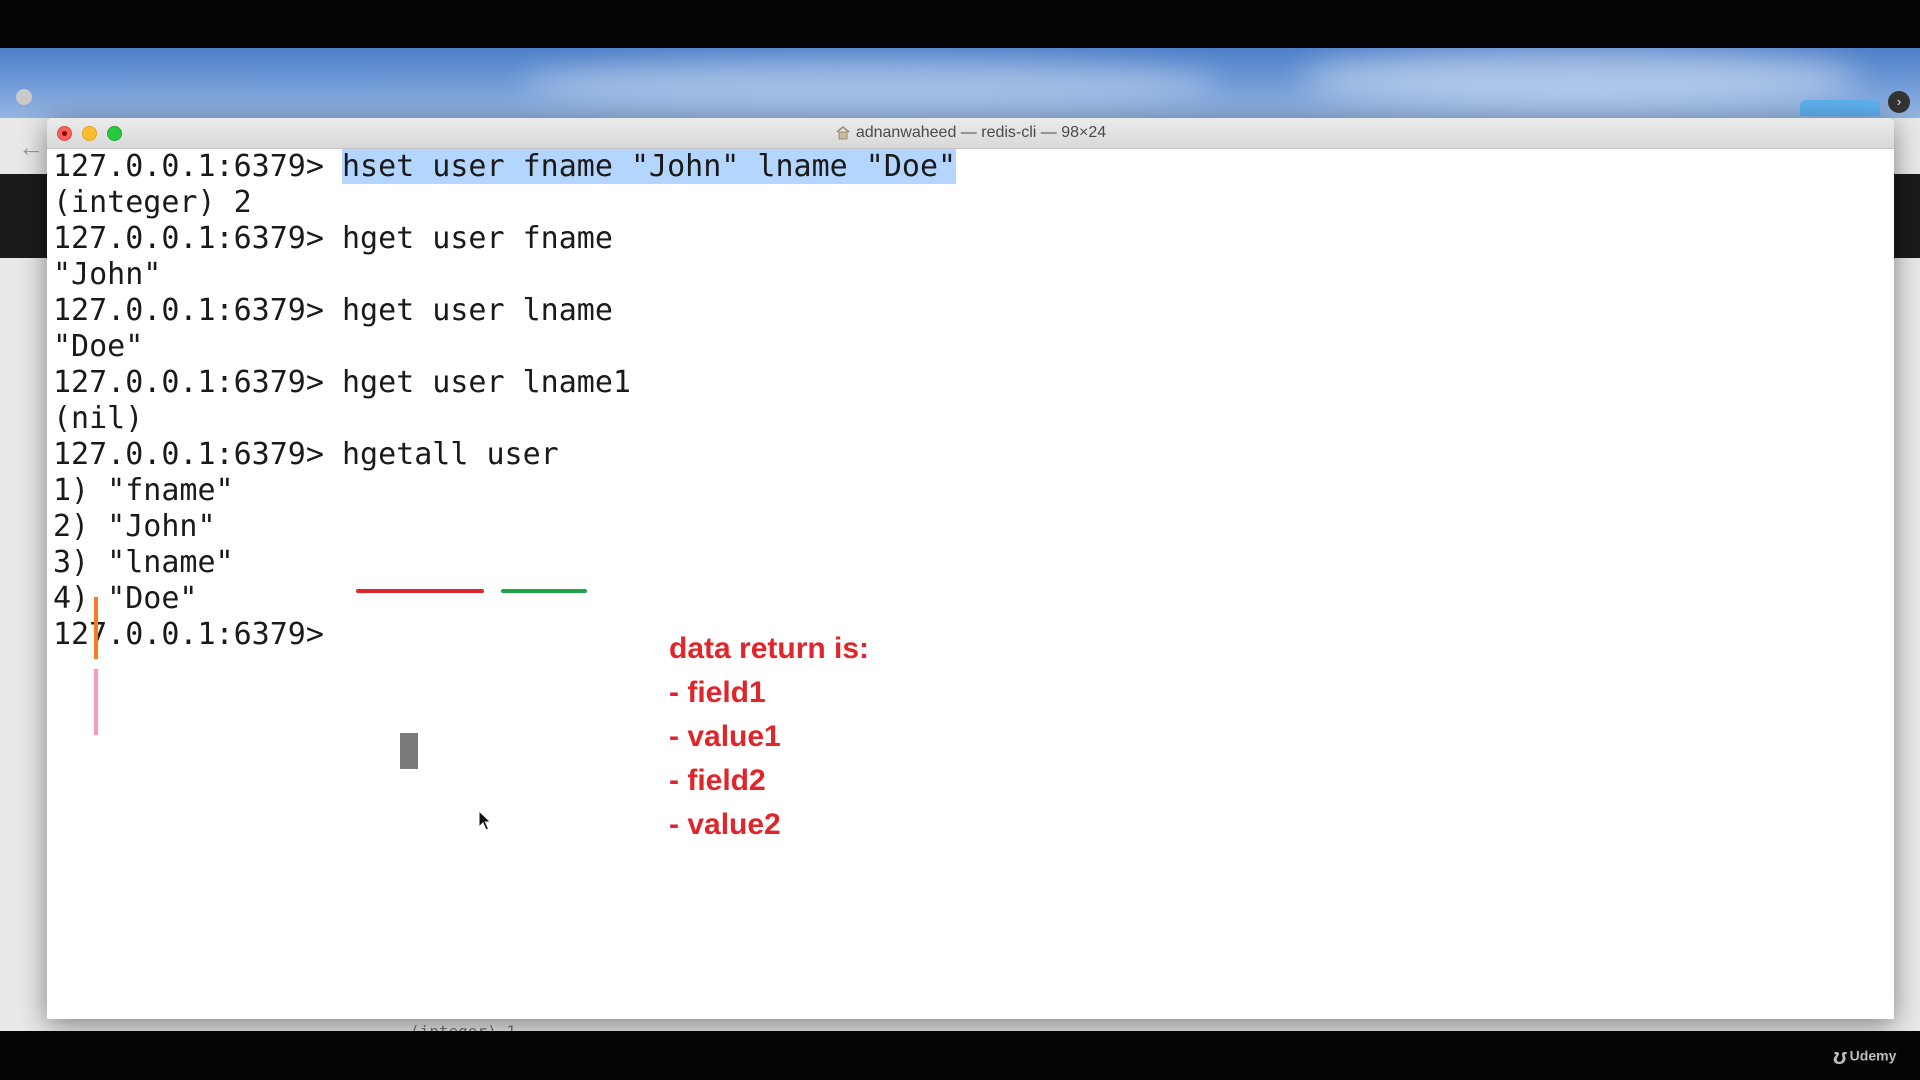  What do you see at coordinates (960, 24) in the screenshot?
I see `video-top-letterbox` at bounding box center [960, 24].